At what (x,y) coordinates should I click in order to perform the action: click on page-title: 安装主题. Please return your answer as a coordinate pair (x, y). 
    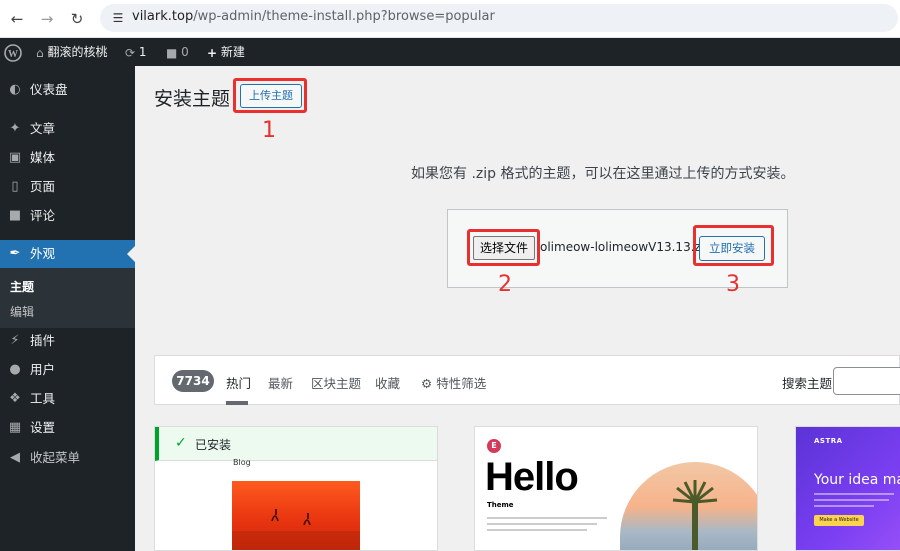
    Looking at the image, I should click on (192, 99).